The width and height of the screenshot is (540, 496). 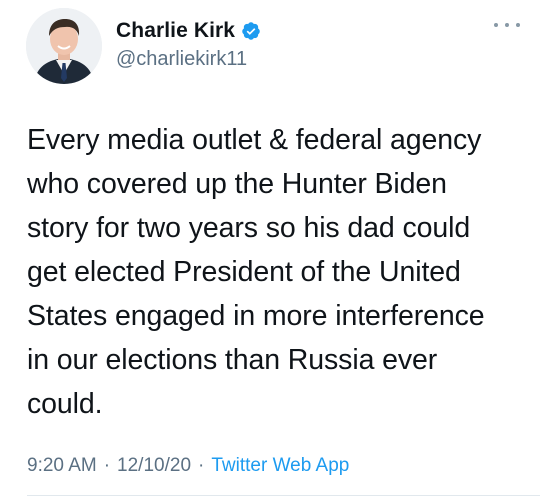 What do you see at coordinates (175, 31) in the screenshot?
I see `display-name: Charlie Kirk` at bounding box center [175, 31].